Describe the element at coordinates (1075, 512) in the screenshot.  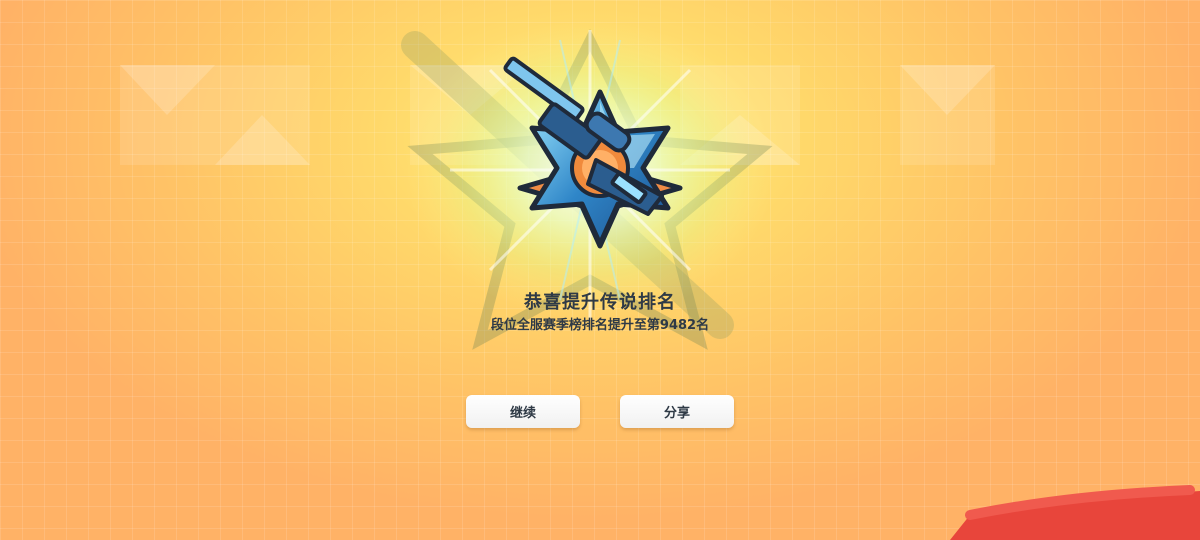
I see `redaction-scribble` at that location.